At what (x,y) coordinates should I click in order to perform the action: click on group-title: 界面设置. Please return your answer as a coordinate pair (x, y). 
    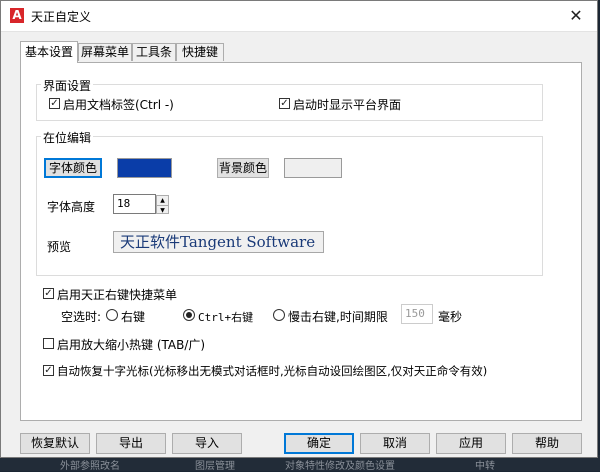
    Looking at the image, I should click on (67, 85).